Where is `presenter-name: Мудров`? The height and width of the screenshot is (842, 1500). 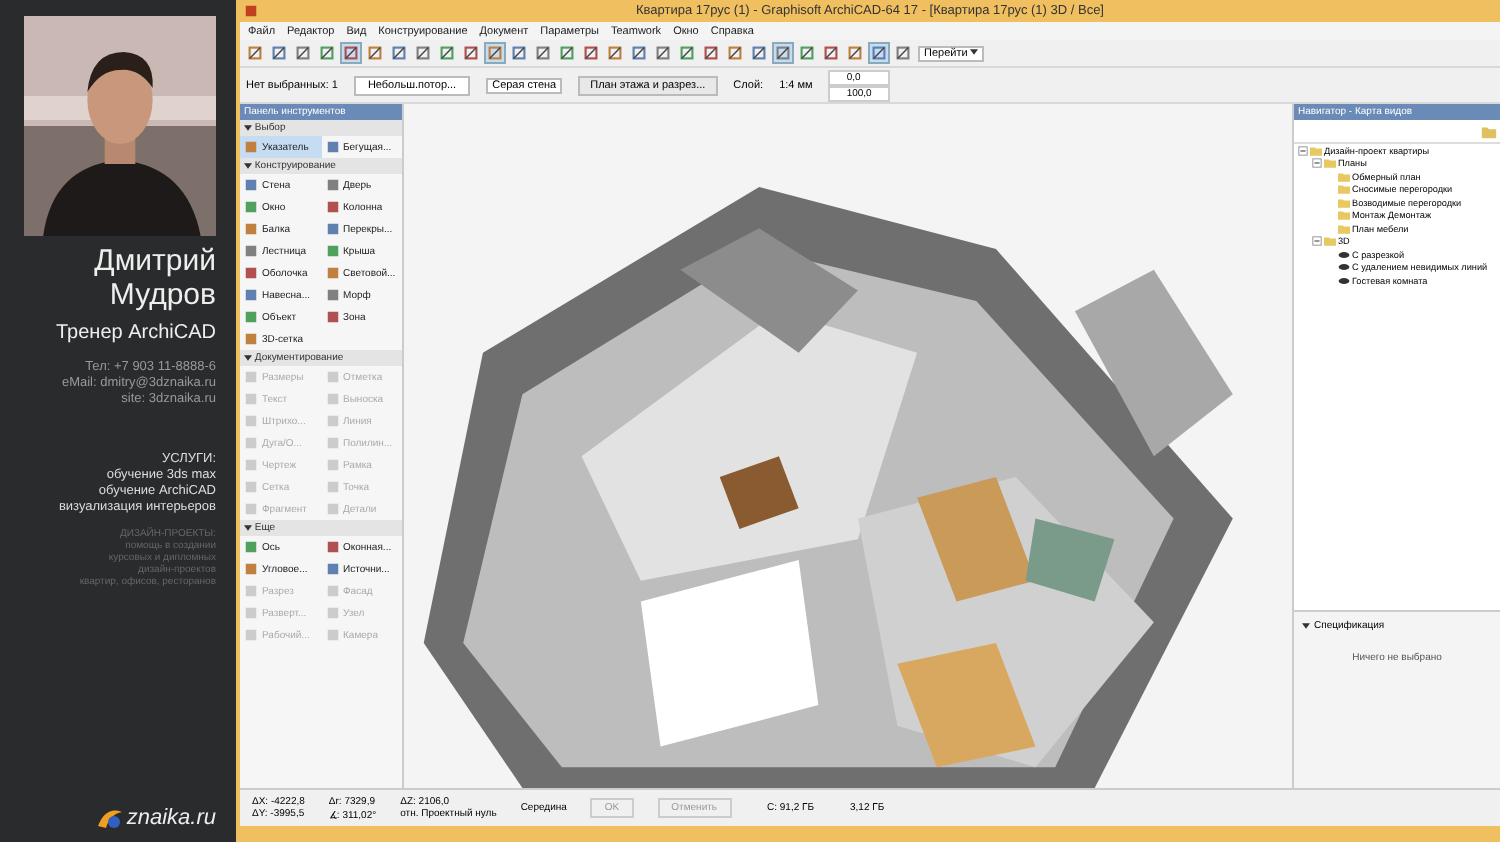 presenter-name: Мудров is located at coordinates (161, 295).